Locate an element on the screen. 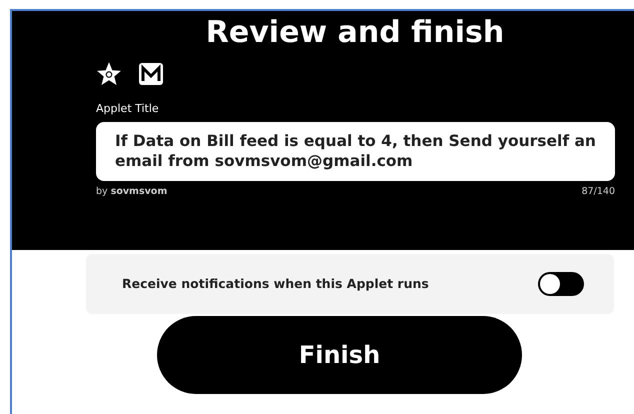 The width and height of the screenshot is (634, 414). mail-icon is located at coordinates (151, 74).